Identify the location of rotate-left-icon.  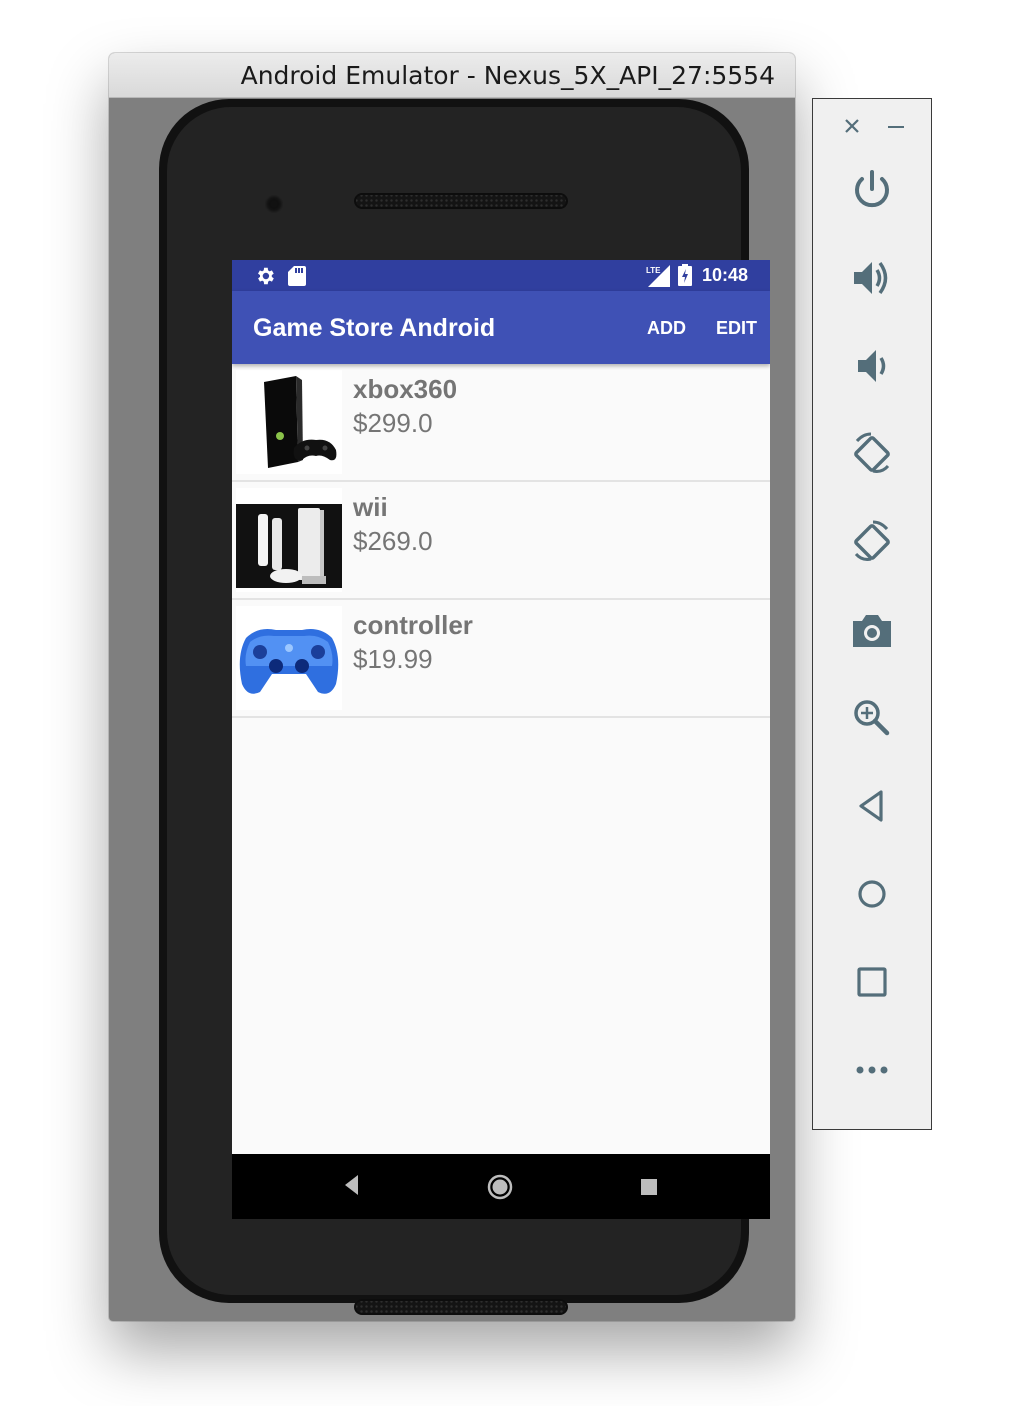
(872, 454).